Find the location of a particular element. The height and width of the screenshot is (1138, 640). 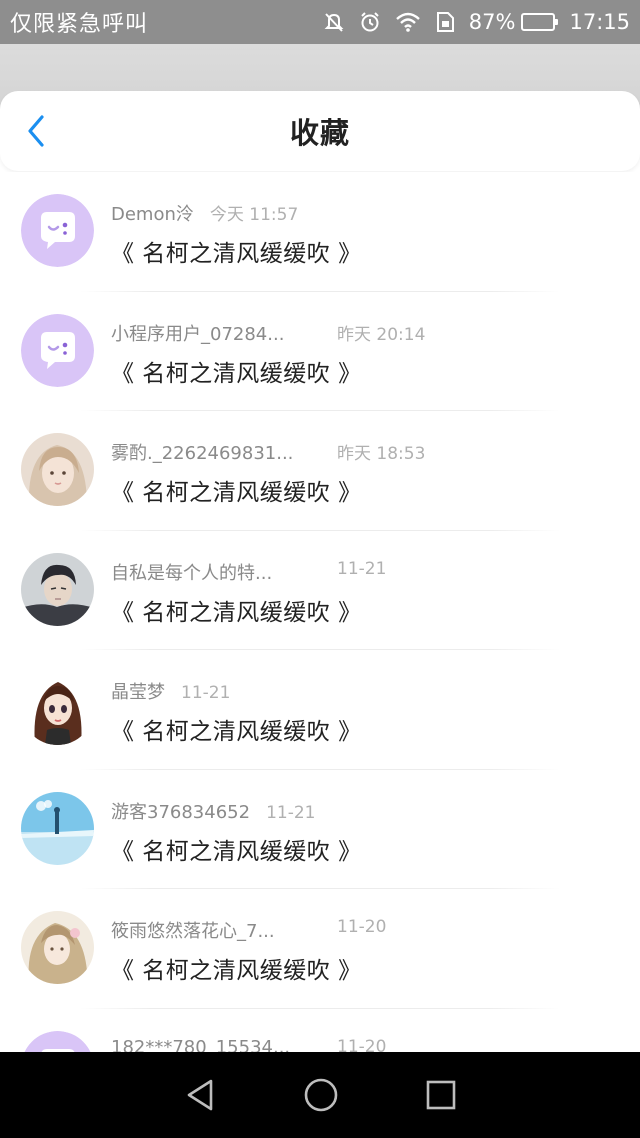

back-button is located at coordinates (36, 131).